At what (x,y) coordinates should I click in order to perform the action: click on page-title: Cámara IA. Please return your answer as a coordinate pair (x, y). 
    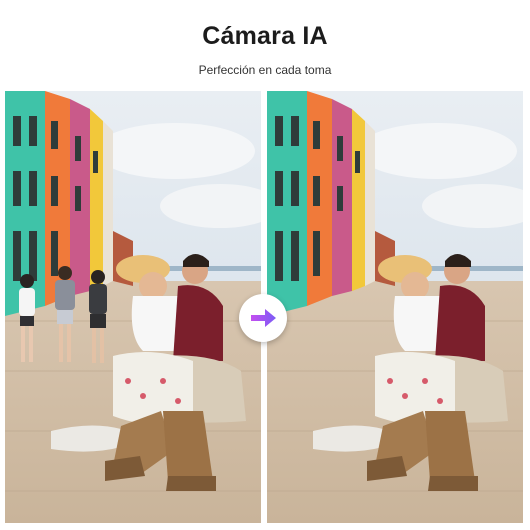
    Looking at the image, I should click on (265, 36).